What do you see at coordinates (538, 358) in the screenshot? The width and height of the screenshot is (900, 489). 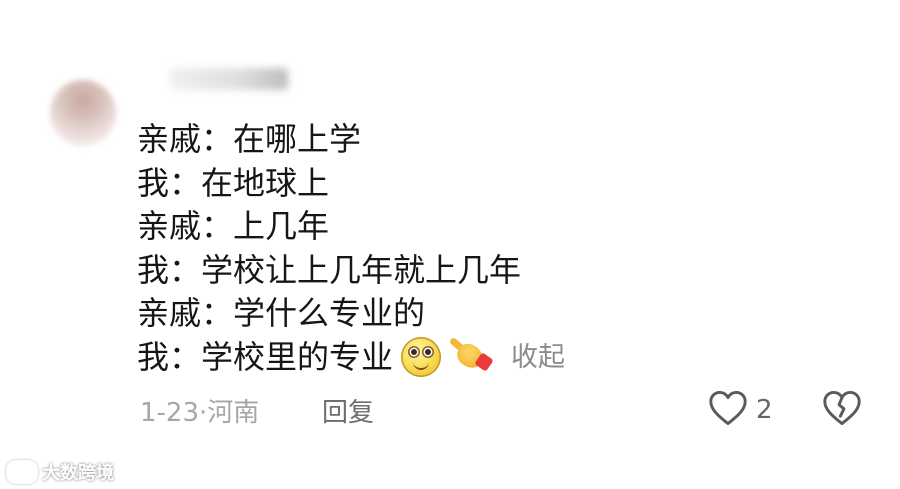 I see `collapse-button: 收起` at bounding box center [538, 358].